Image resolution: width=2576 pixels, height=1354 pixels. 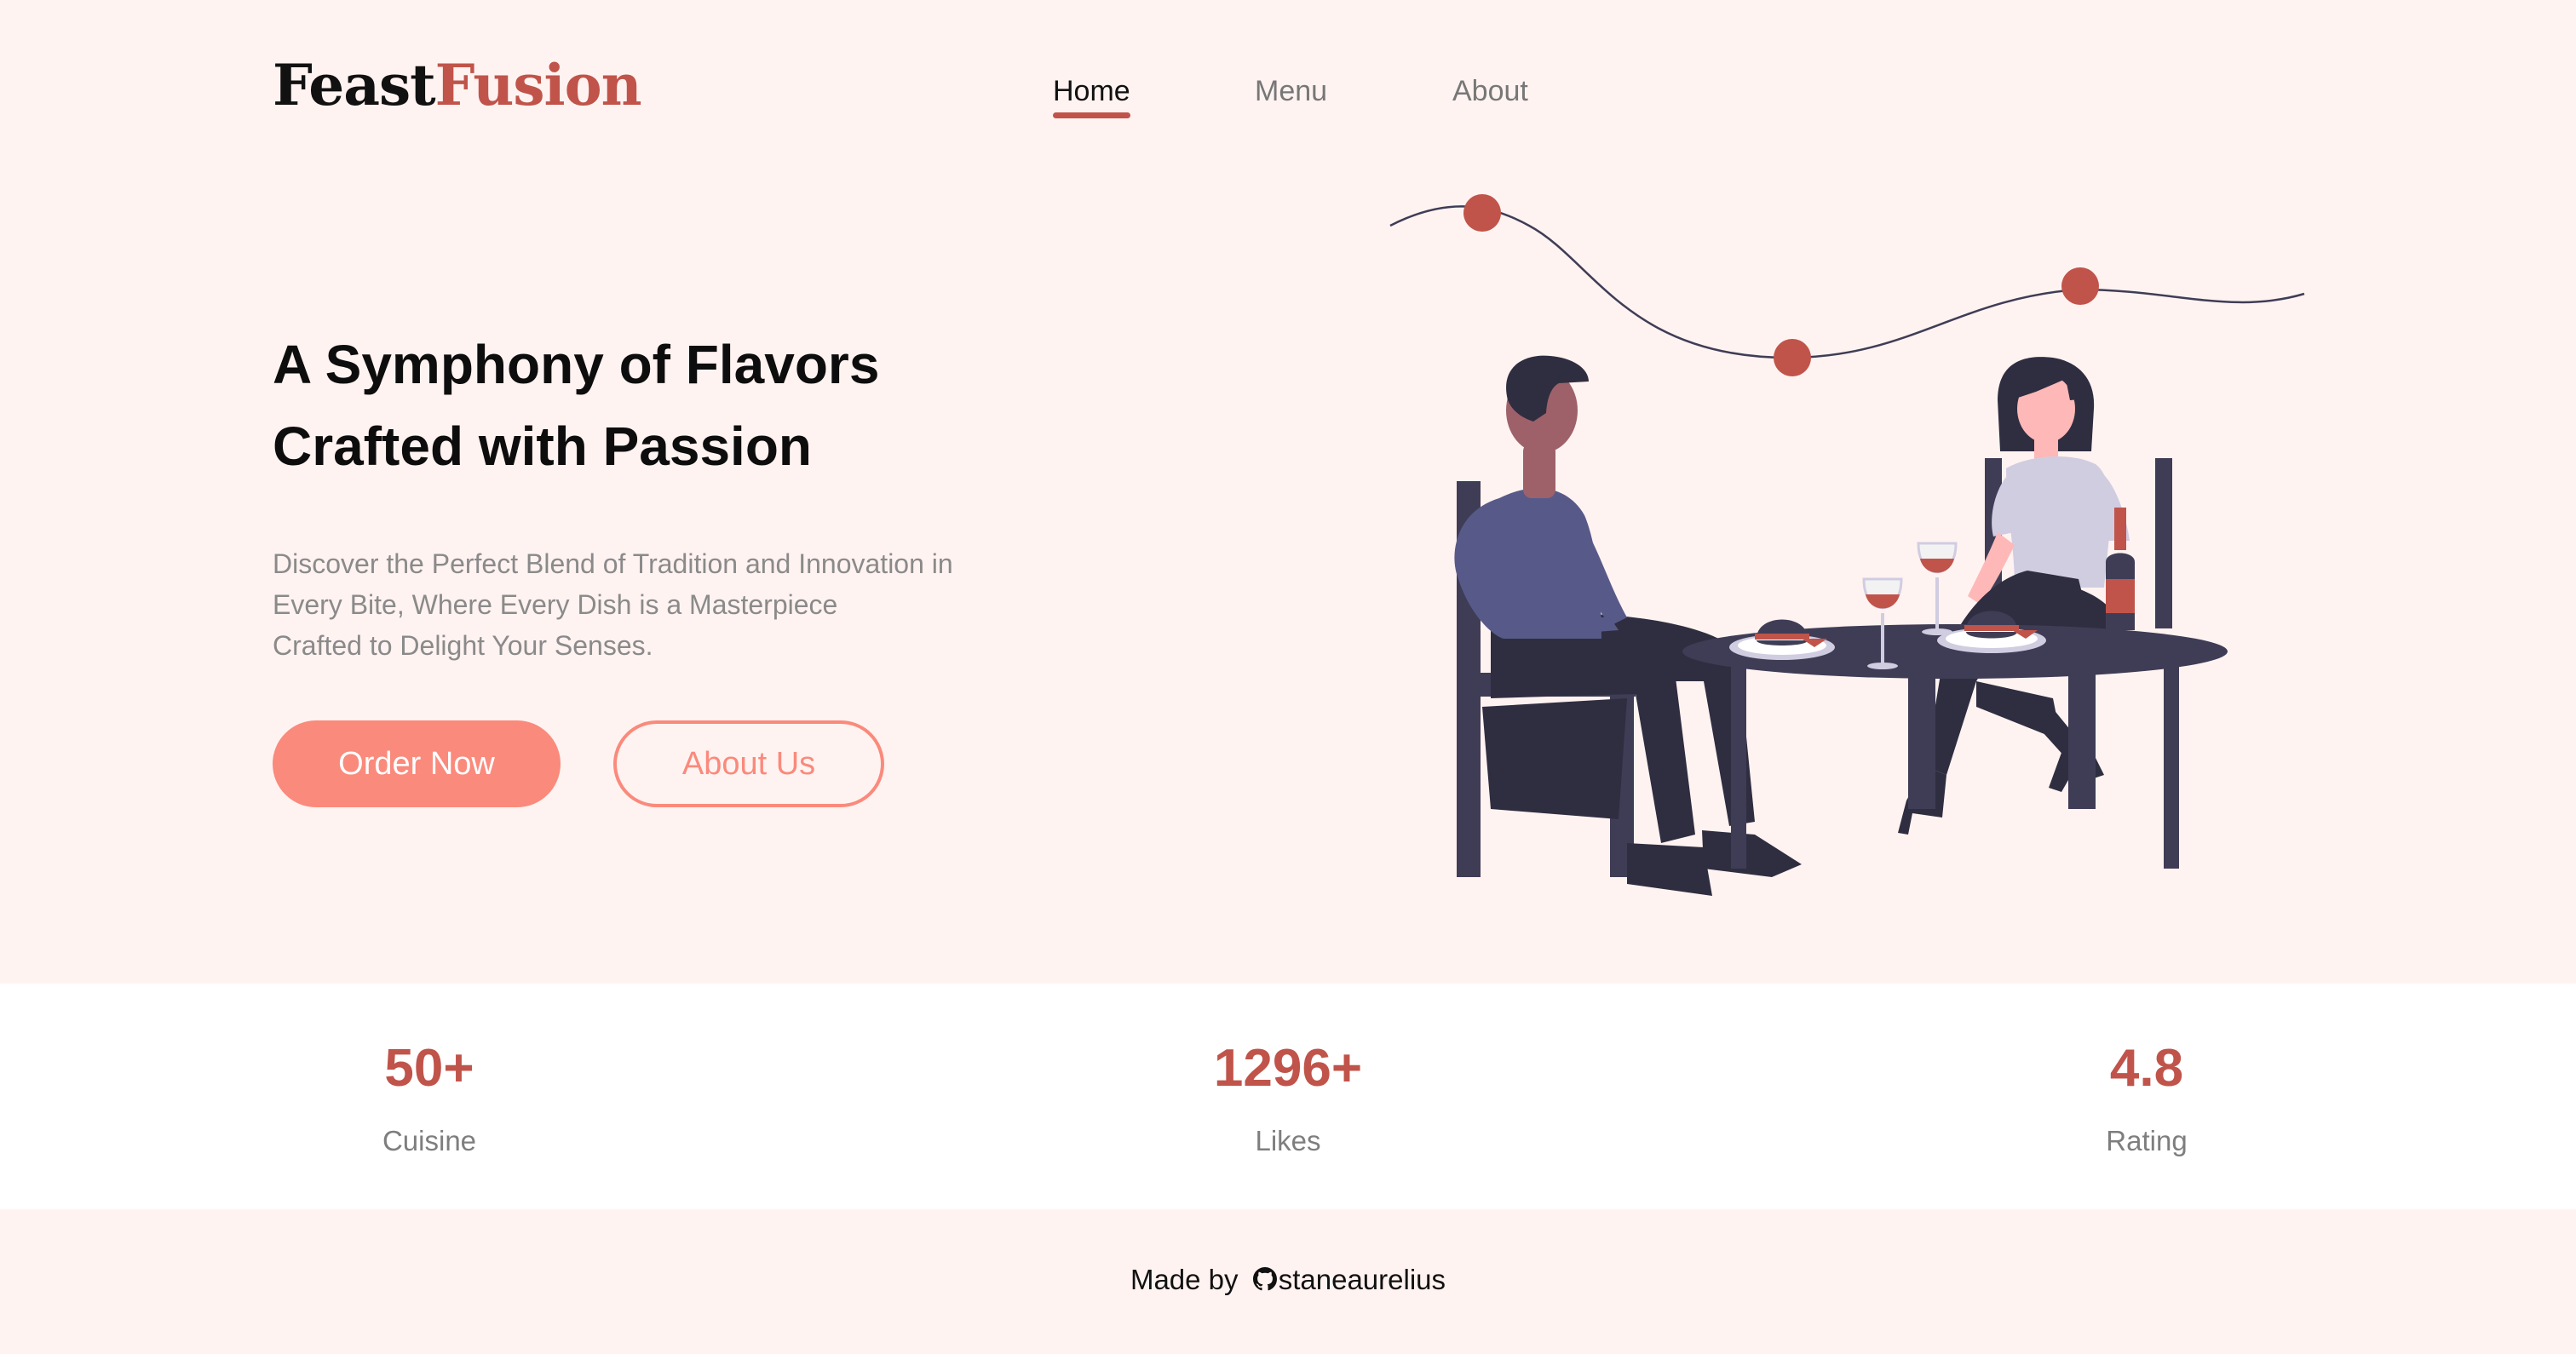 I want to click on brand-logo: FeastFusion, so click(x=457, y=85).